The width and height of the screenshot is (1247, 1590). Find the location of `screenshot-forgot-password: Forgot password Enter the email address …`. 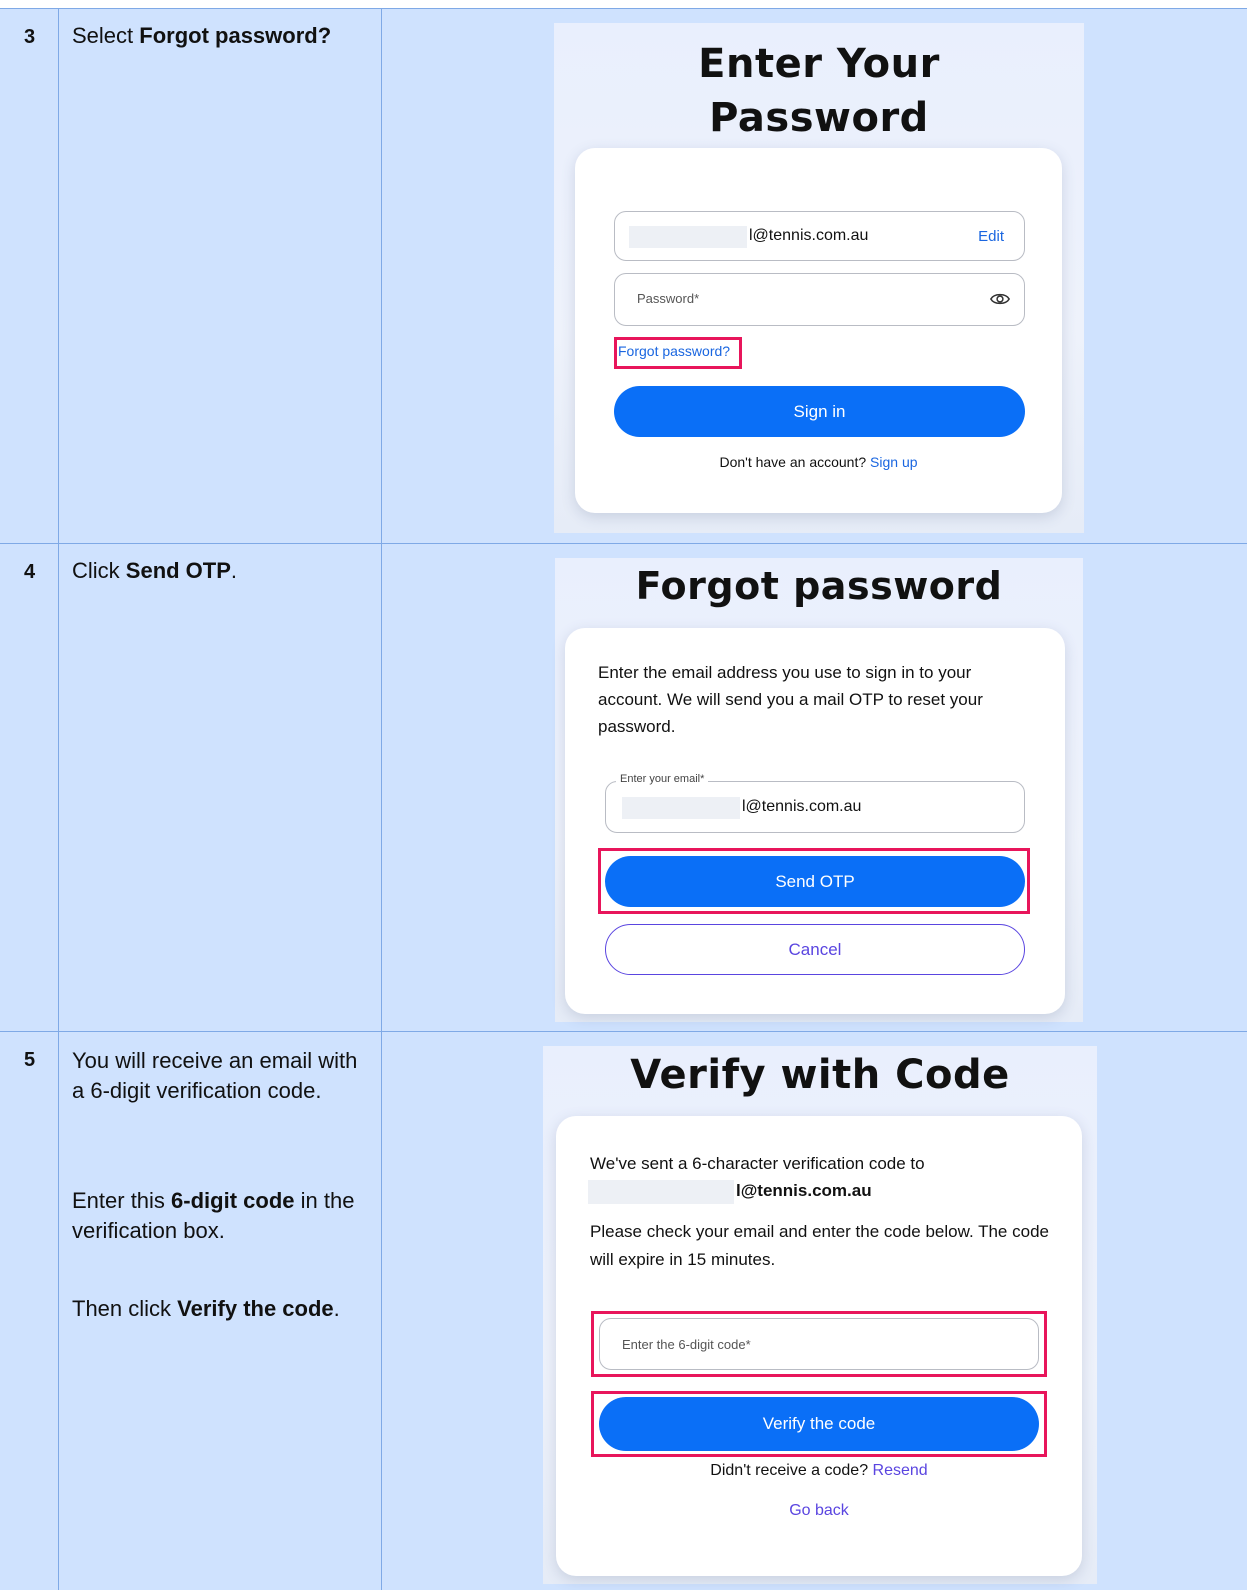

screenshot-forgot-password: Forgot password Enter the email address … is located at coordinates (819, 790).